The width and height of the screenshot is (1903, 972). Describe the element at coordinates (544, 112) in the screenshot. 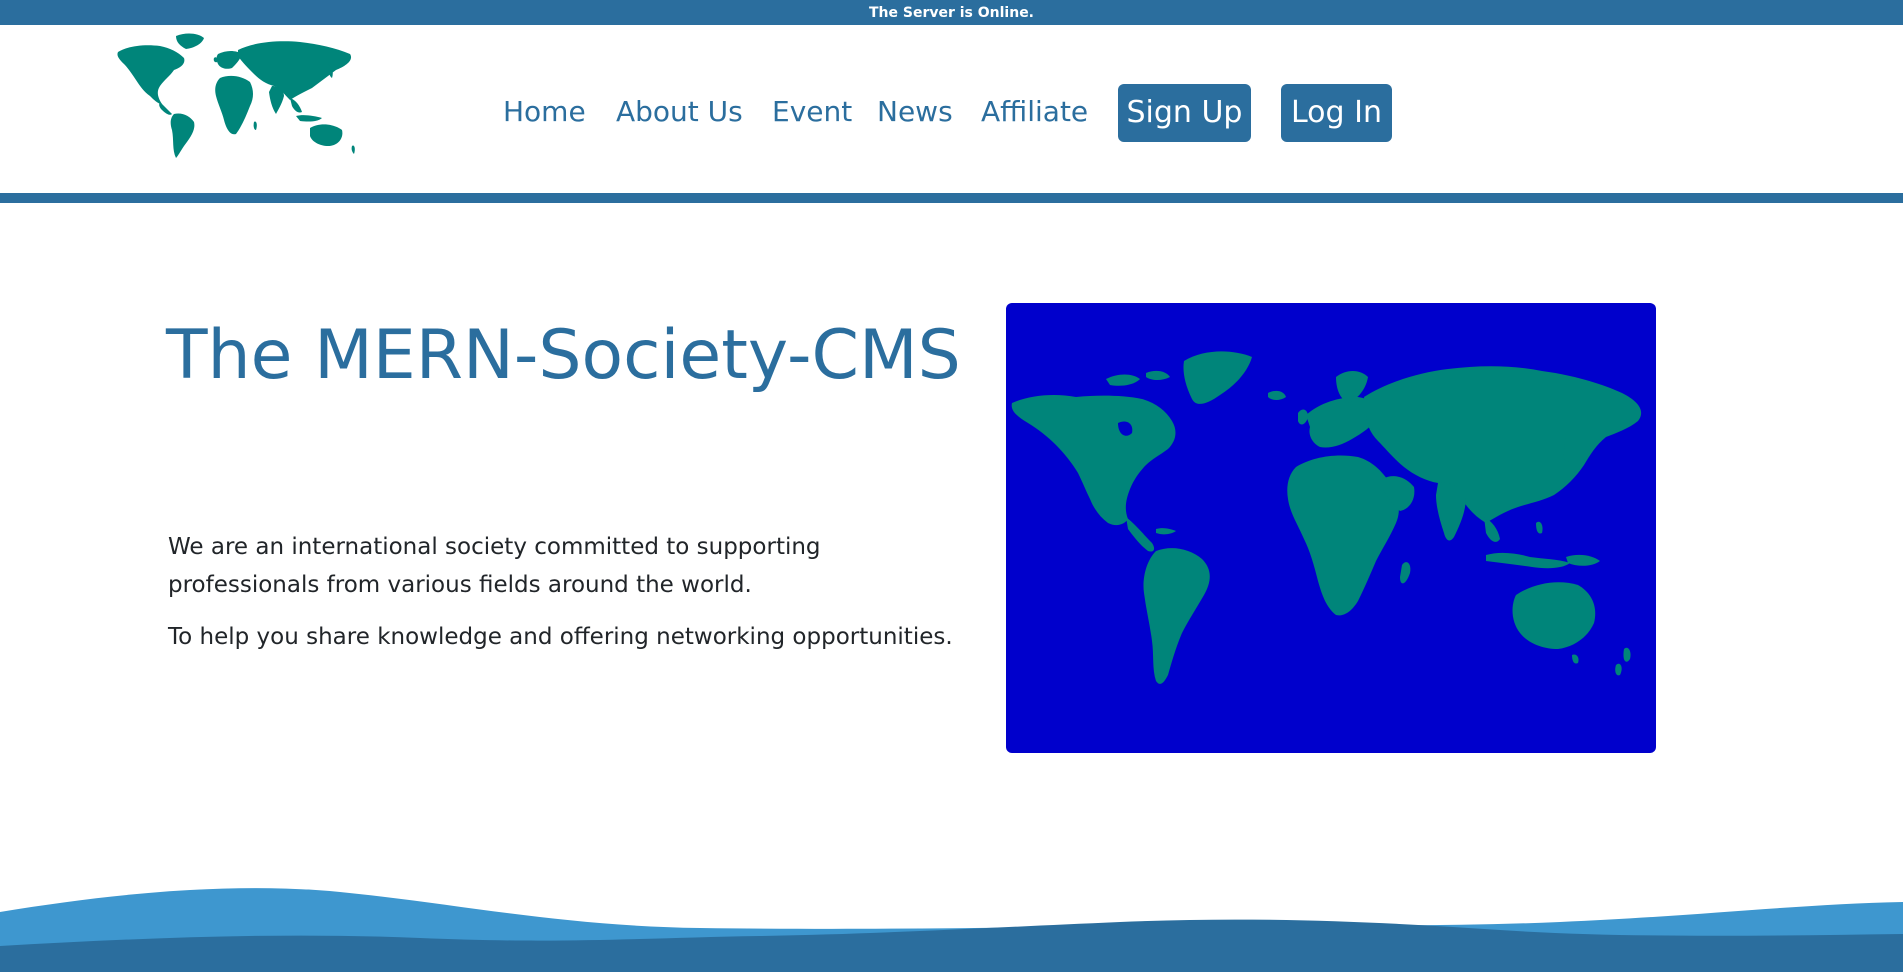

I see `nav-link-home: Home` at that location.